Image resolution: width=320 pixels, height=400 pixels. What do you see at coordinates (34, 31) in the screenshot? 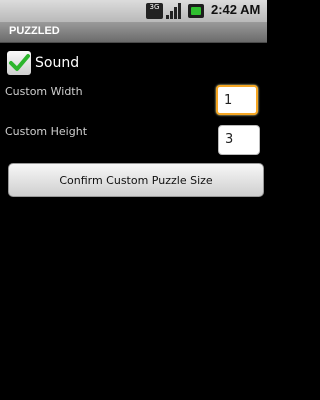
I see `app-title: PUZZLED` at bounding box center [34, 31].